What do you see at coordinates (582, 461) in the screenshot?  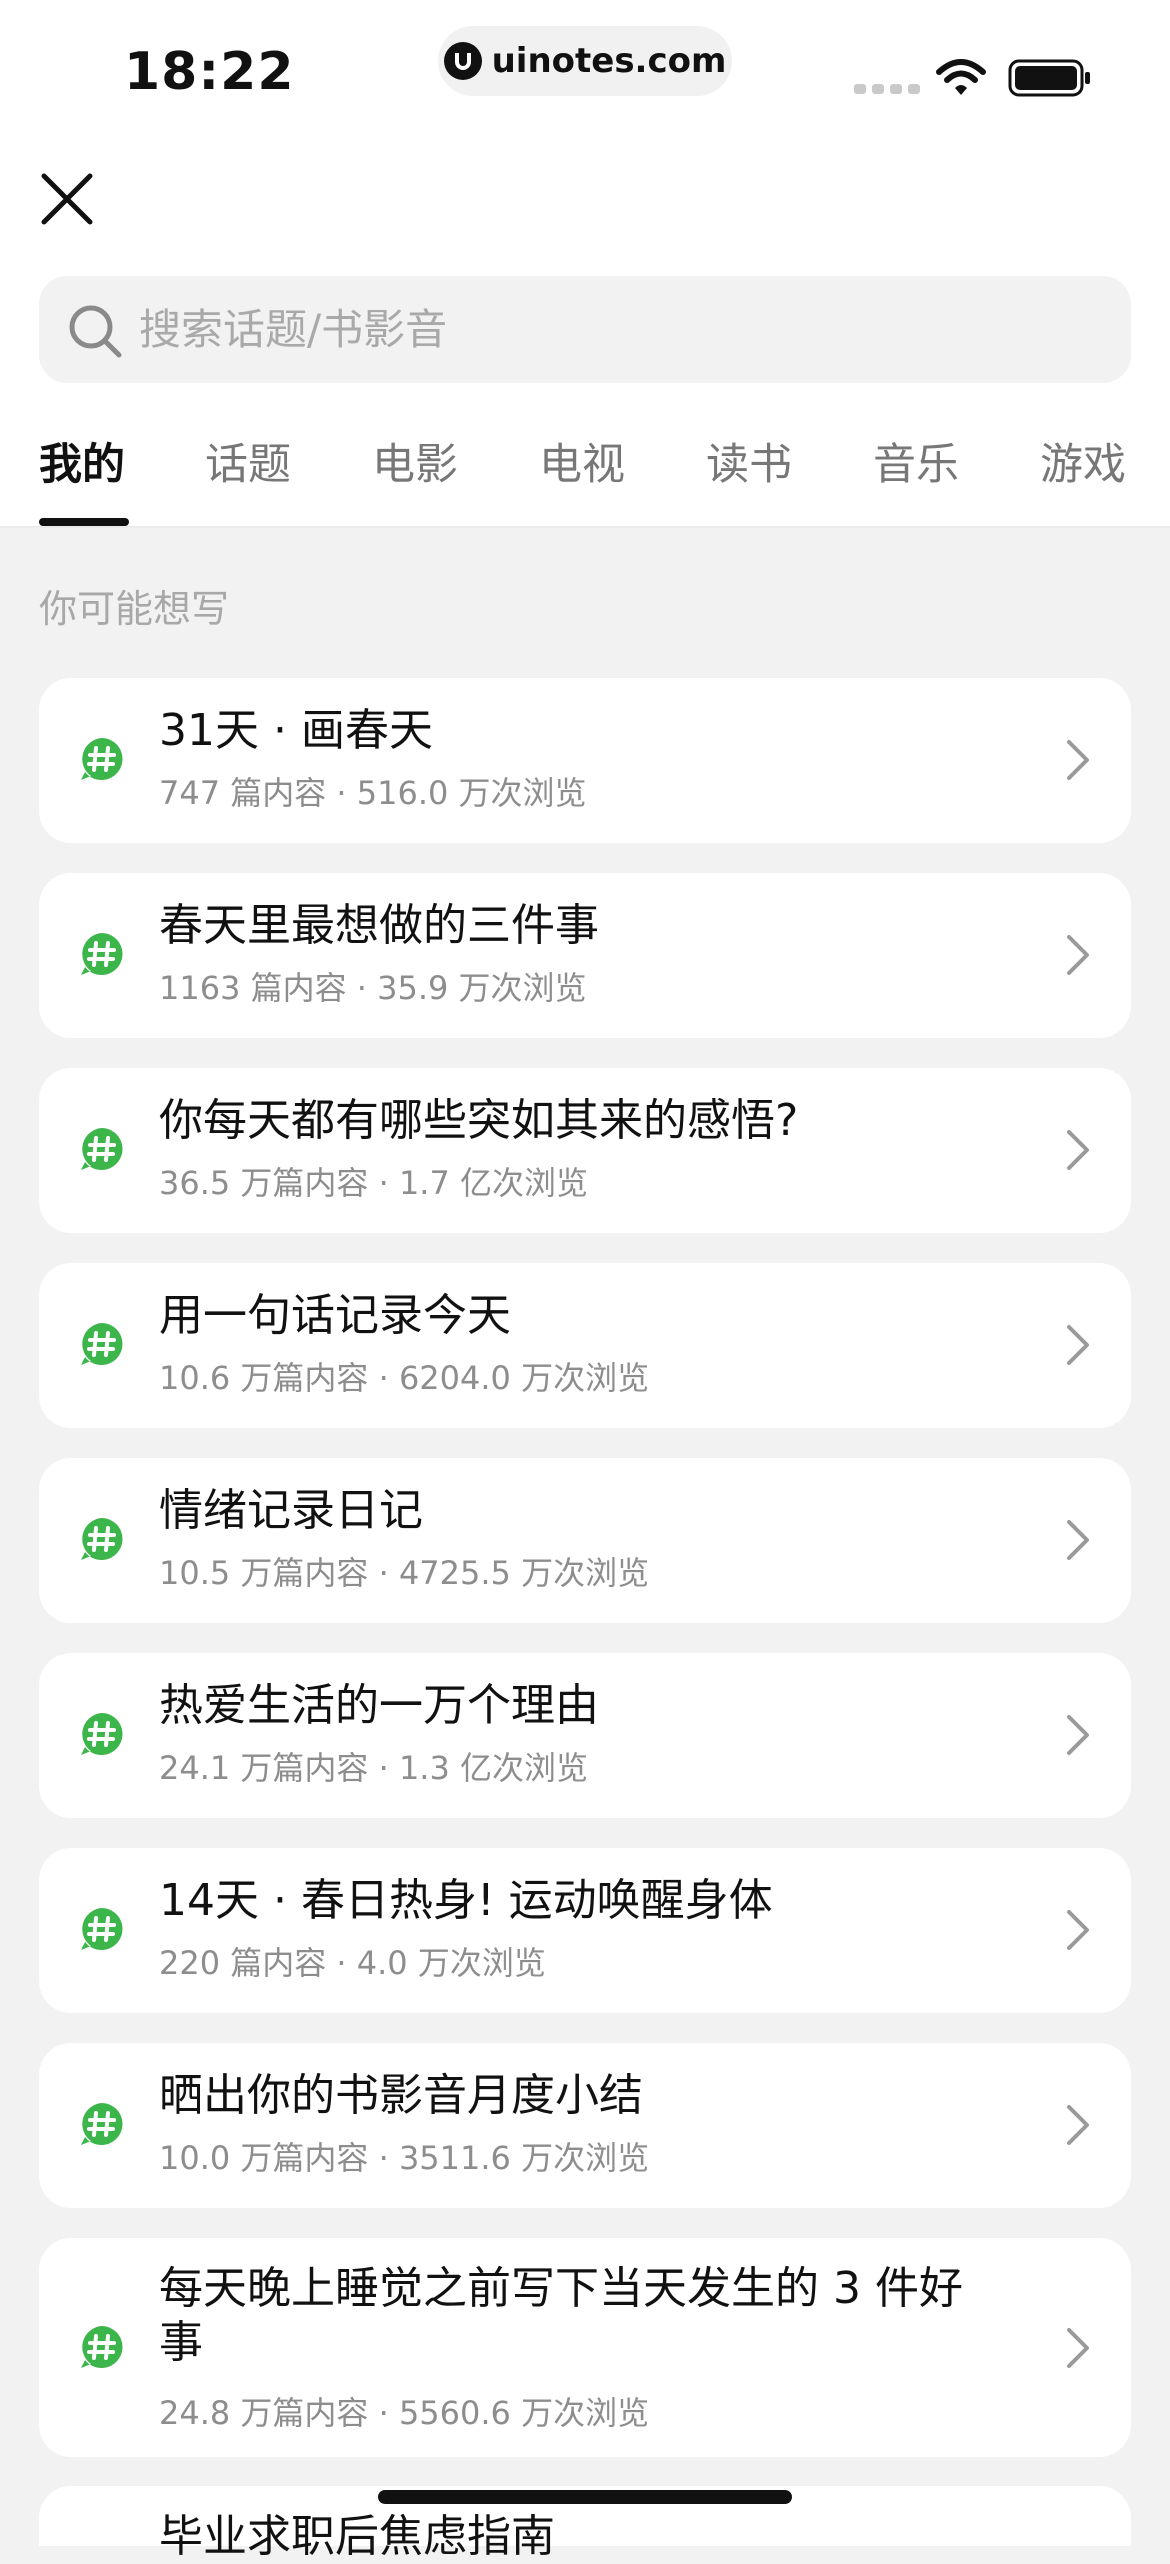 I see `tab-tv: 电视` at bounding box center [582, 461].